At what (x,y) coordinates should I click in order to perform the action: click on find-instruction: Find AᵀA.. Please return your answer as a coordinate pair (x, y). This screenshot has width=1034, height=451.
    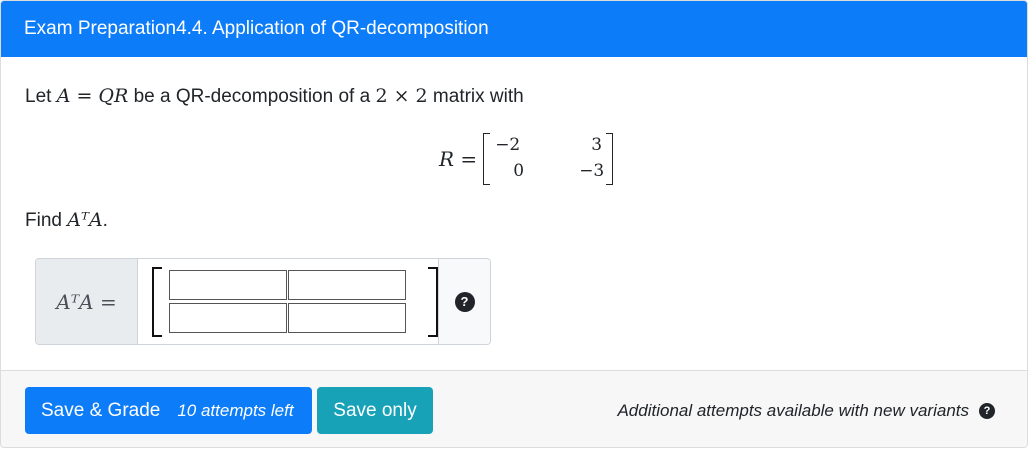
    Looking at the image, I should click on (66, 220).